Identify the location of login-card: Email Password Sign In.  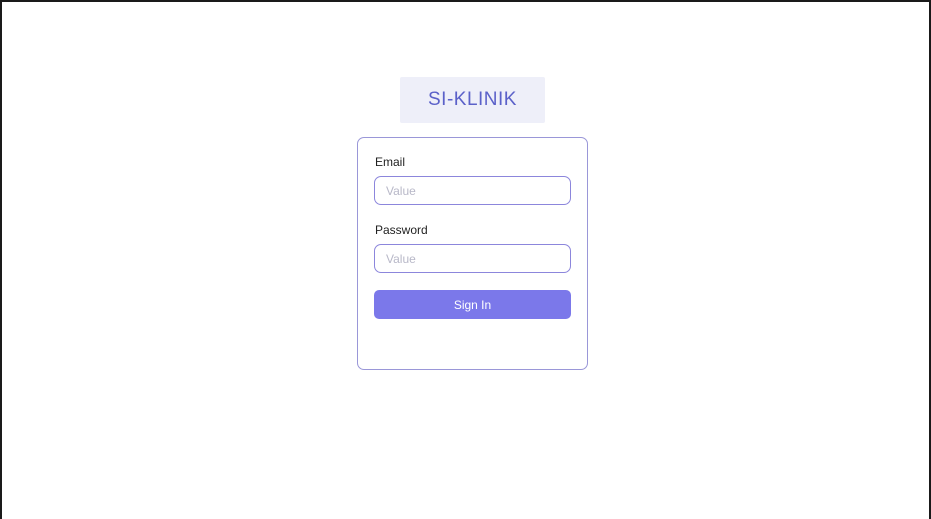
(472, 253).